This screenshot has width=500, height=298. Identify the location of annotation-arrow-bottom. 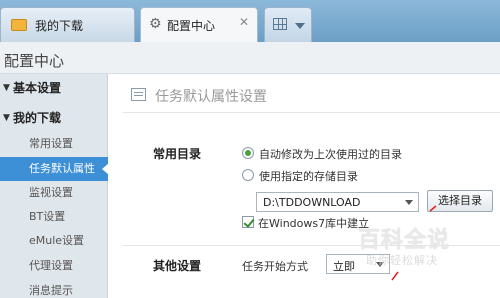
(395, 276).